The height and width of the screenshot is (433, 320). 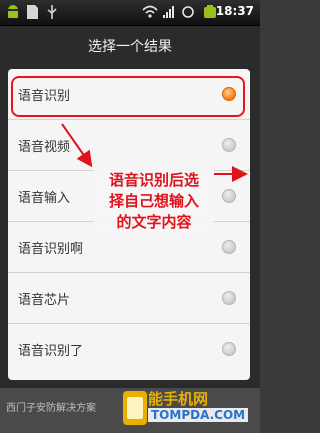 I want to click on annotation-line: 择自己想输入, so click(x=153, y=201).